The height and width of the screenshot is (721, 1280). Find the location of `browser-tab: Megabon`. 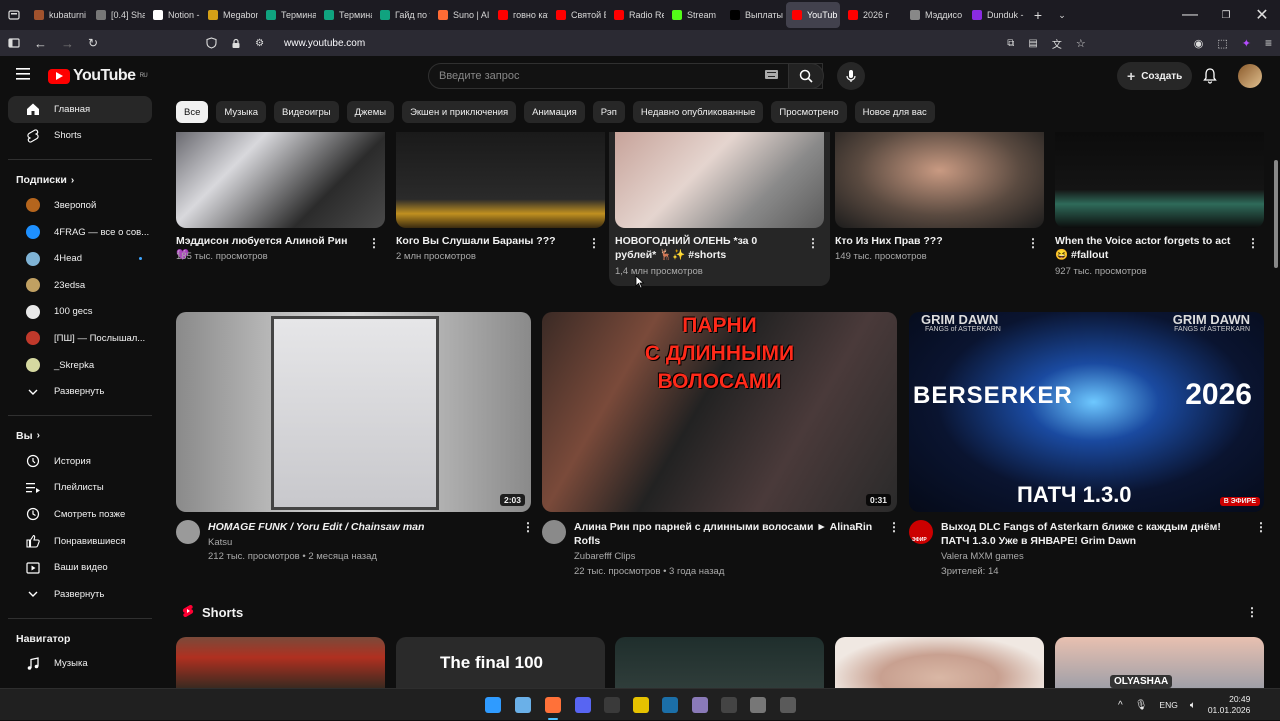

browser-tab: Megabon is located at coordinates (230, 15).